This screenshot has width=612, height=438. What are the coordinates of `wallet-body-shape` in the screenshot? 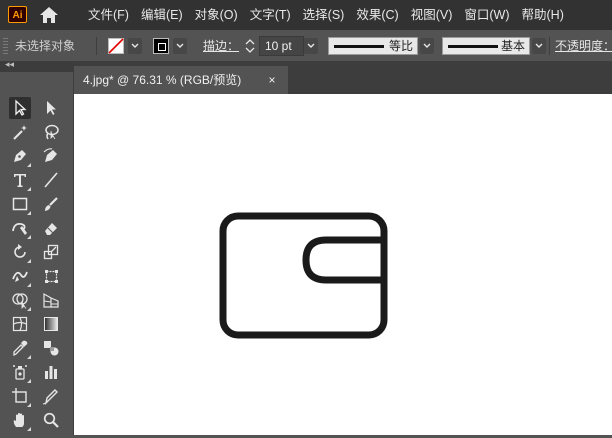 It's located at (303, 275).